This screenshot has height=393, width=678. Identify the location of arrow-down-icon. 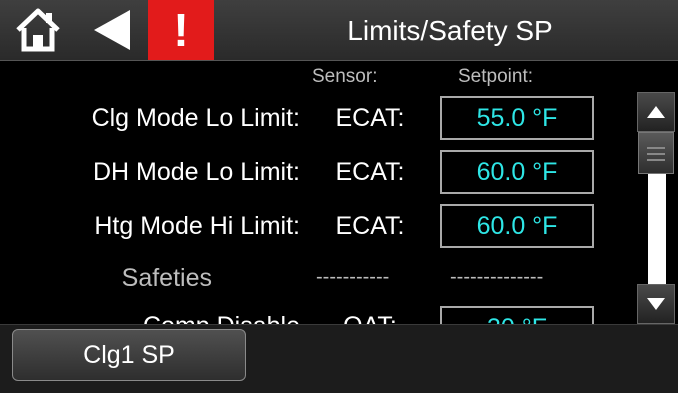
(656, 304).